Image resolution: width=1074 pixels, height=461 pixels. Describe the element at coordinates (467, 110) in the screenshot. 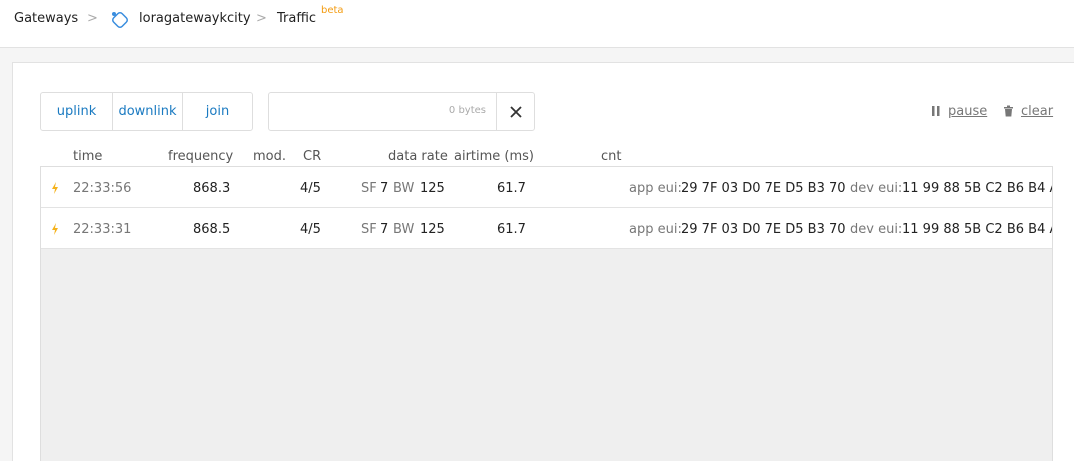

I see `byte-count: 0 bytes` at that location.